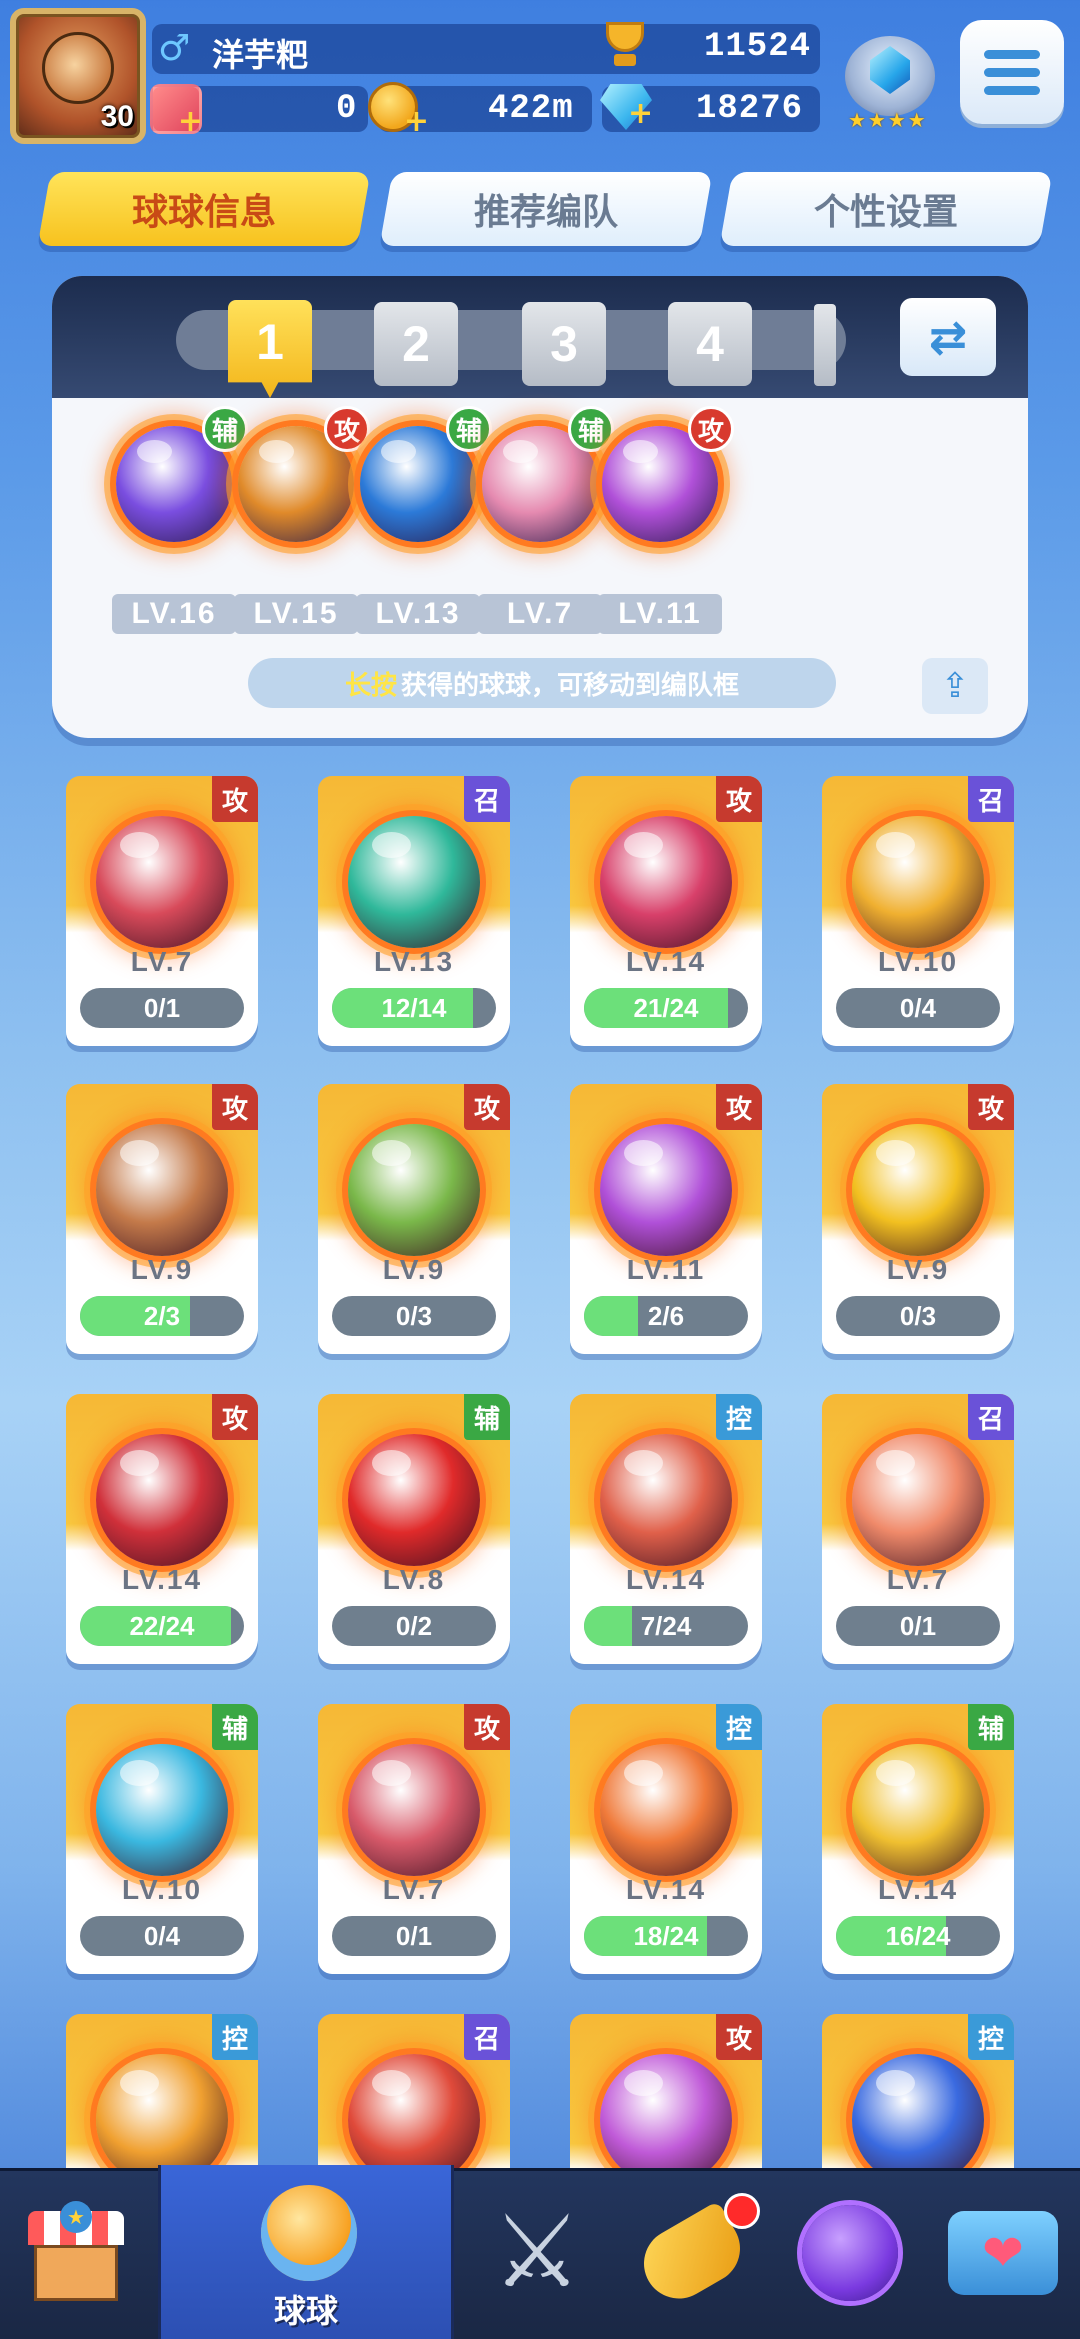  What do you see at coordinates (666, 1625) in the screenshot?
I see `progress-text: 7/24` at bounding box center [666, 1625].